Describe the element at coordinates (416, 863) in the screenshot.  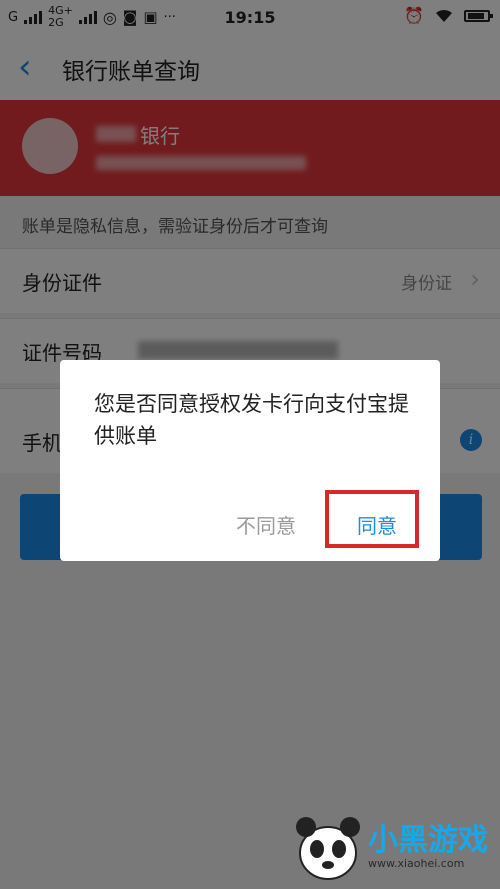
I see `watermark-url: www.xiaohei.com` at that location.